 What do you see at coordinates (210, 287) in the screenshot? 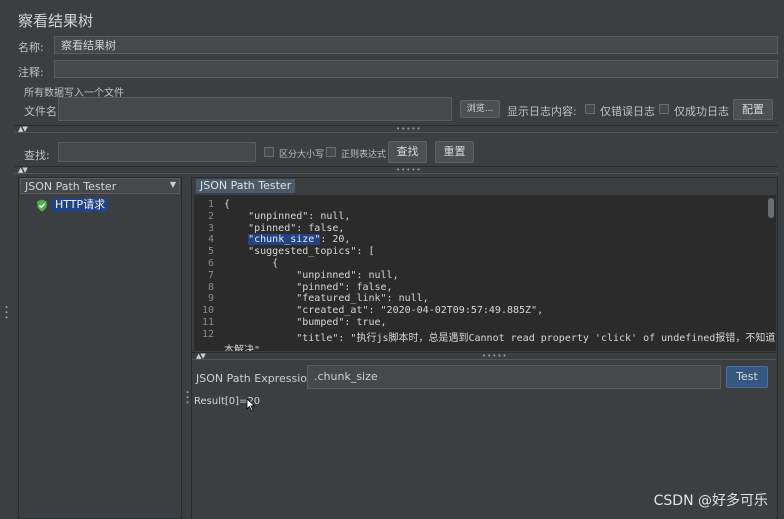
I see `line-number: 8` at bounding box center [210, 287].